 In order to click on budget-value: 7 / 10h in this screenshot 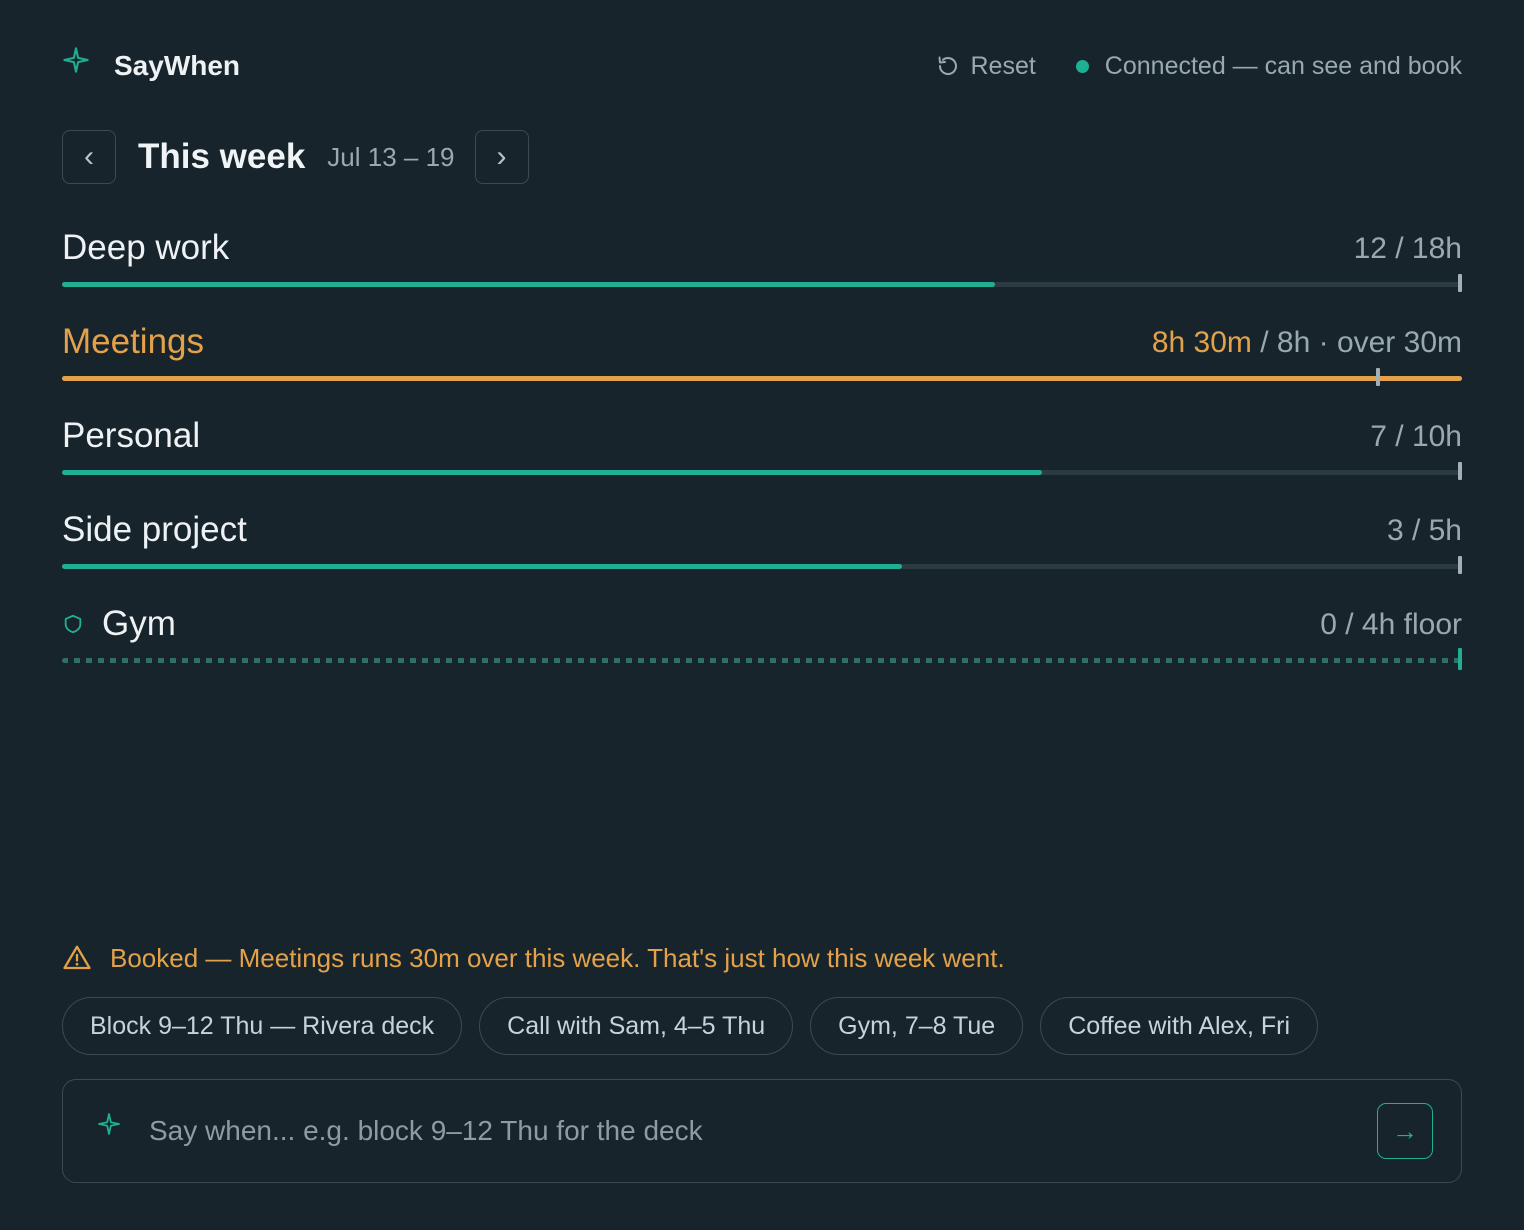, I will do `click(1416, 436)`.